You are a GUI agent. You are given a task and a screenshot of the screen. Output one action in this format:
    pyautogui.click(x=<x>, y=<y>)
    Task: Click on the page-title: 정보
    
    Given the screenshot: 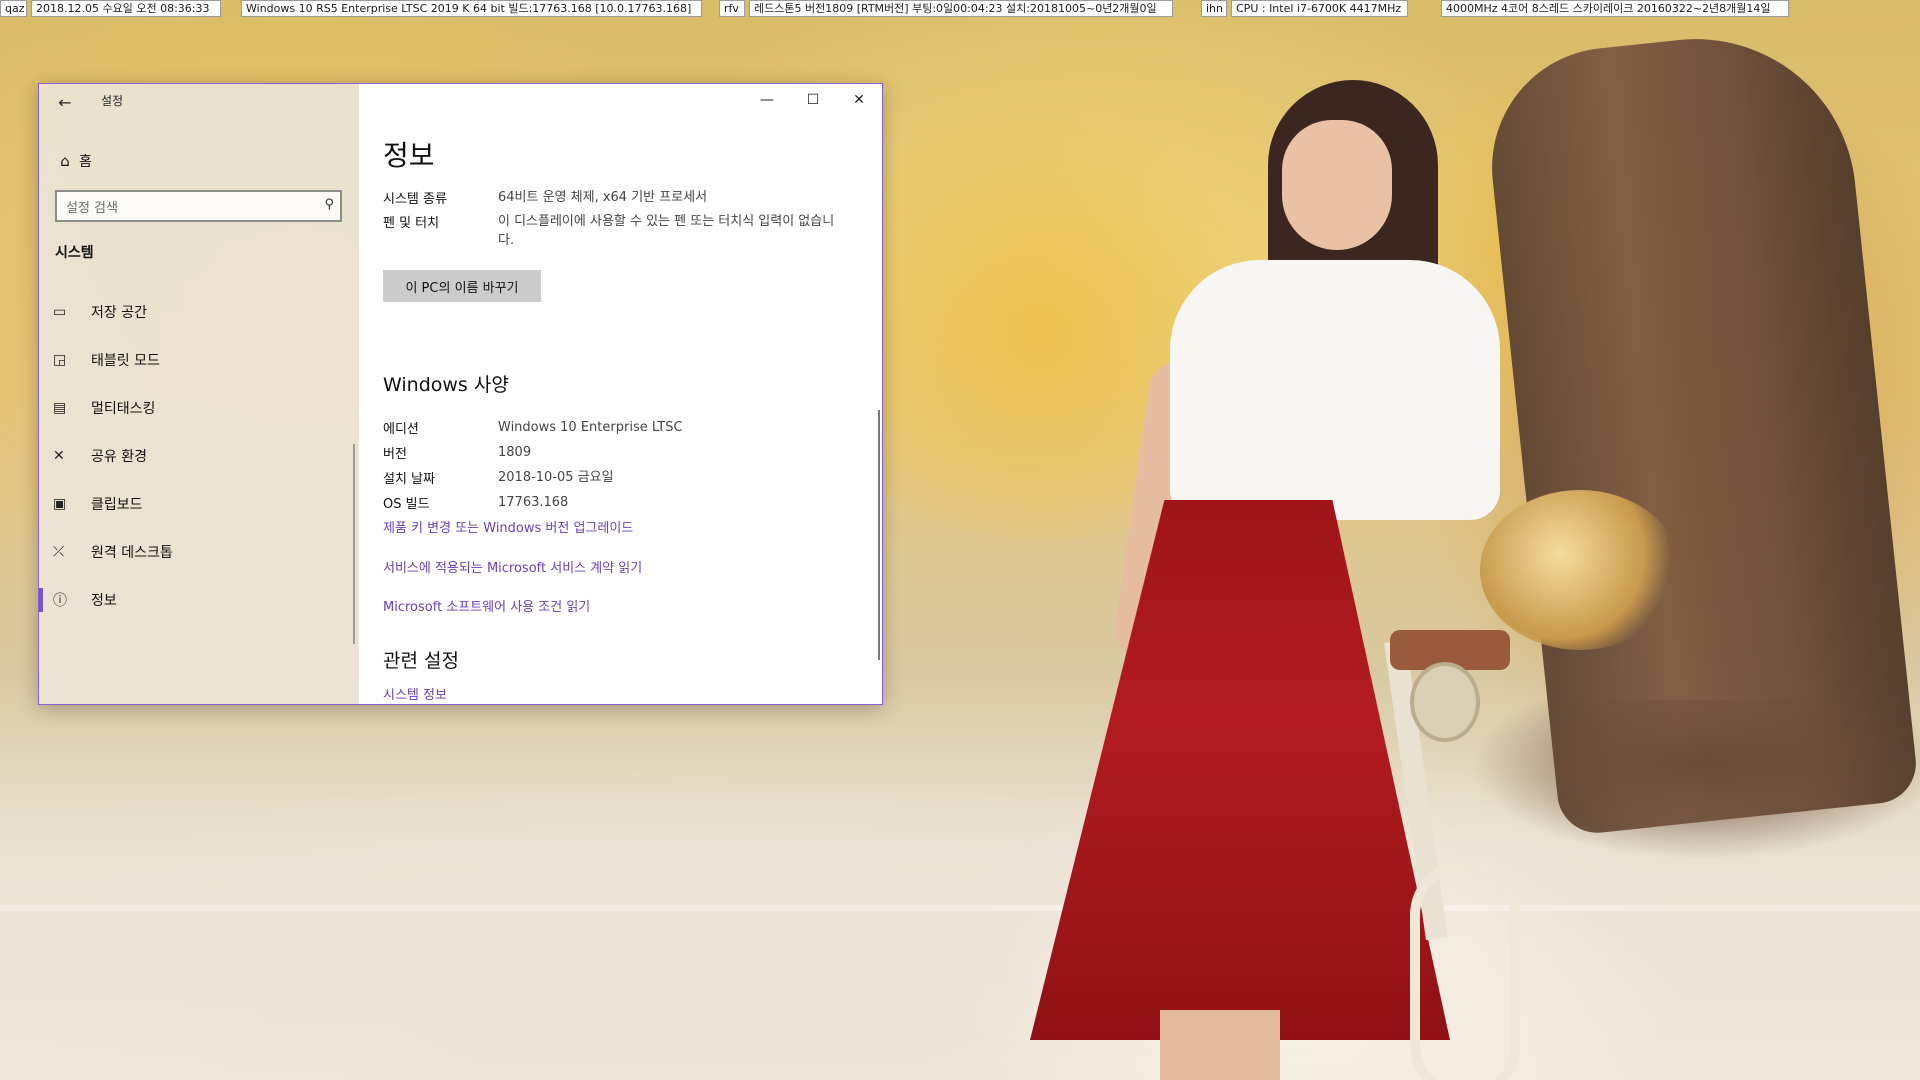 What is the action you would take?
    pyautogui.click(x=409, y=155)
    